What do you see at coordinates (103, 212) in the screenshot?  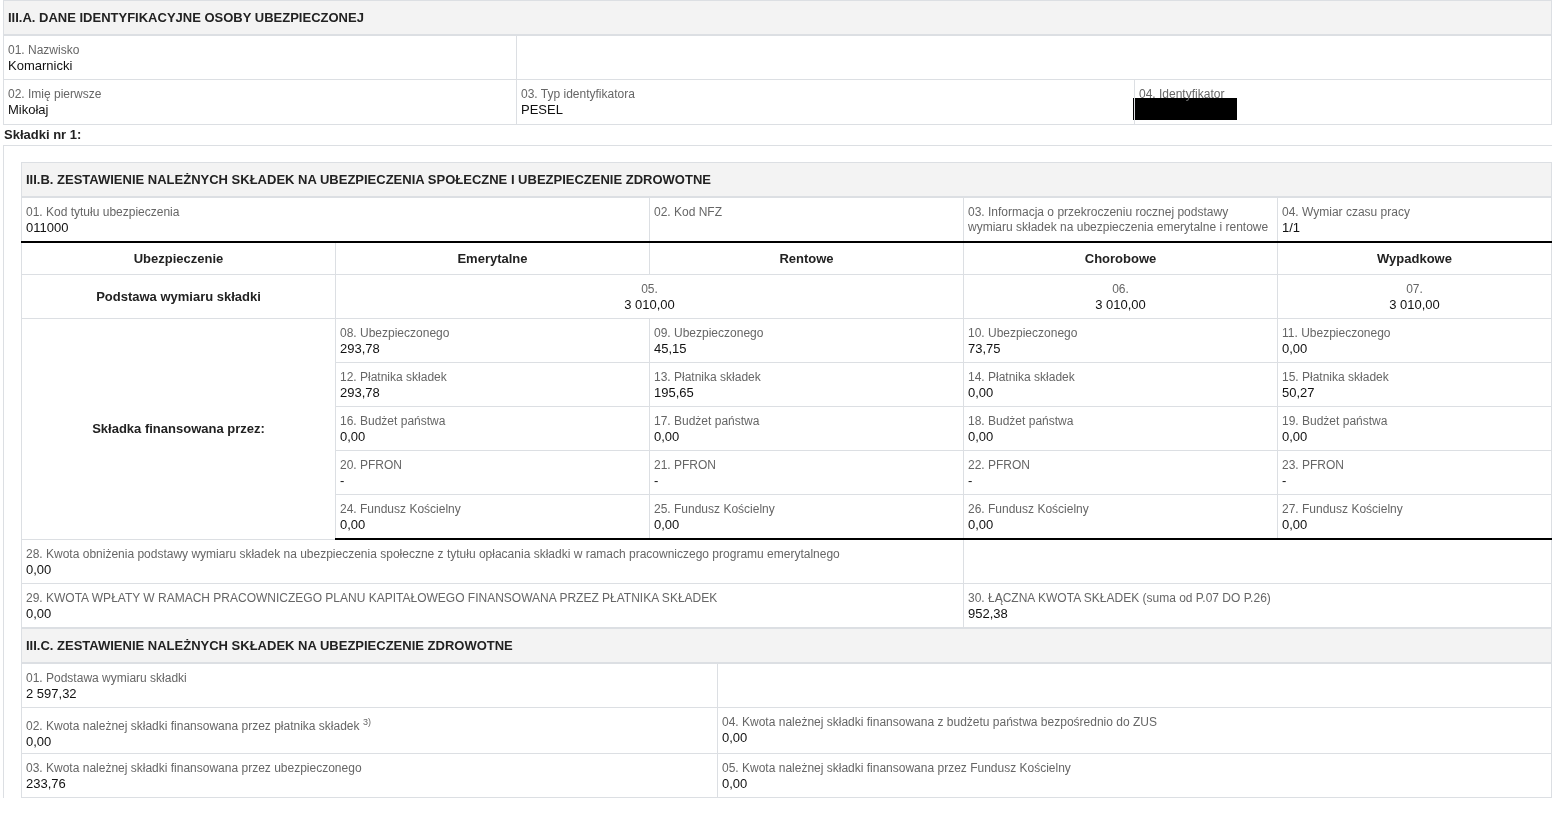 I see `field-label: 01. Kod tytułu ubezpieczenia` at bounding box center [103, 212].